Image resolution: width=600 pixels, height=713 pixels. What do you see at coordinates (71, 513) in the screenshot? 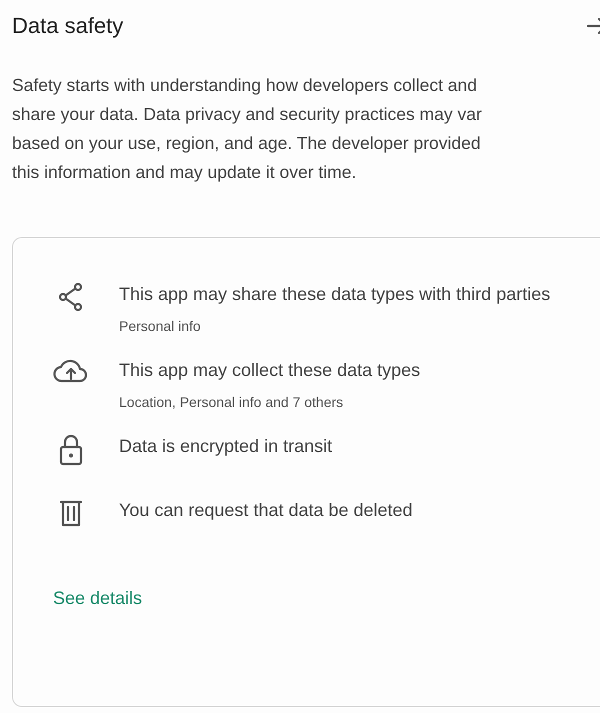
I see `trash-icon` at bounding box center [71, 513].